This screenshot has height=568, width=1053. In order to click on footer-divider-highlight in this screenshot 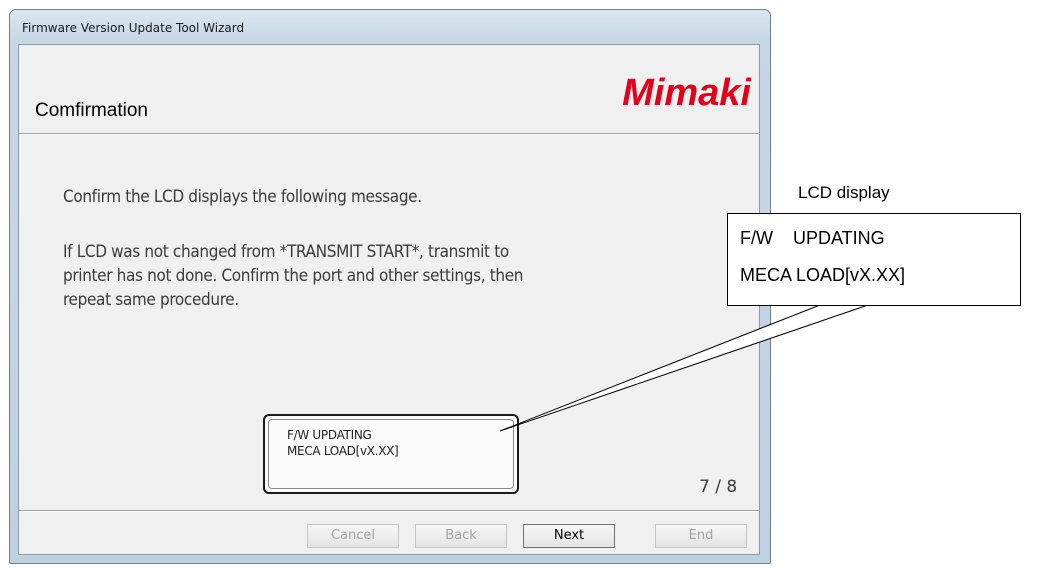, I will do `click(389, 511)`.